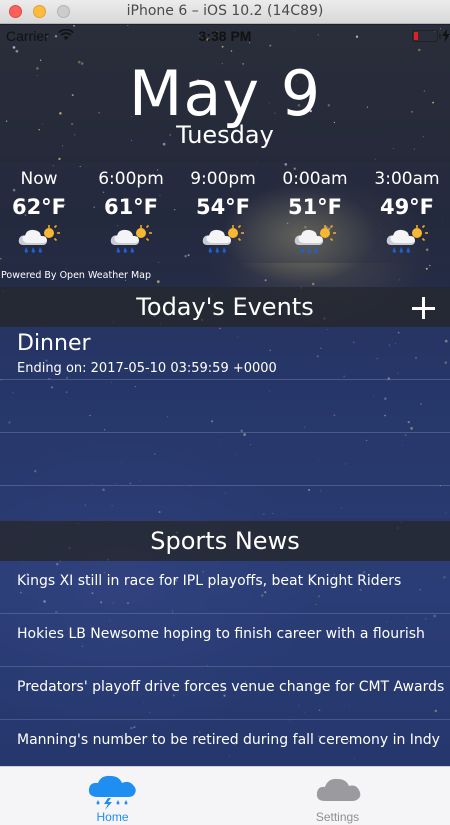  Describe the element at coordinates (225, 135) in the screenshot. I see `weekday-label: Tuesday` at that location.